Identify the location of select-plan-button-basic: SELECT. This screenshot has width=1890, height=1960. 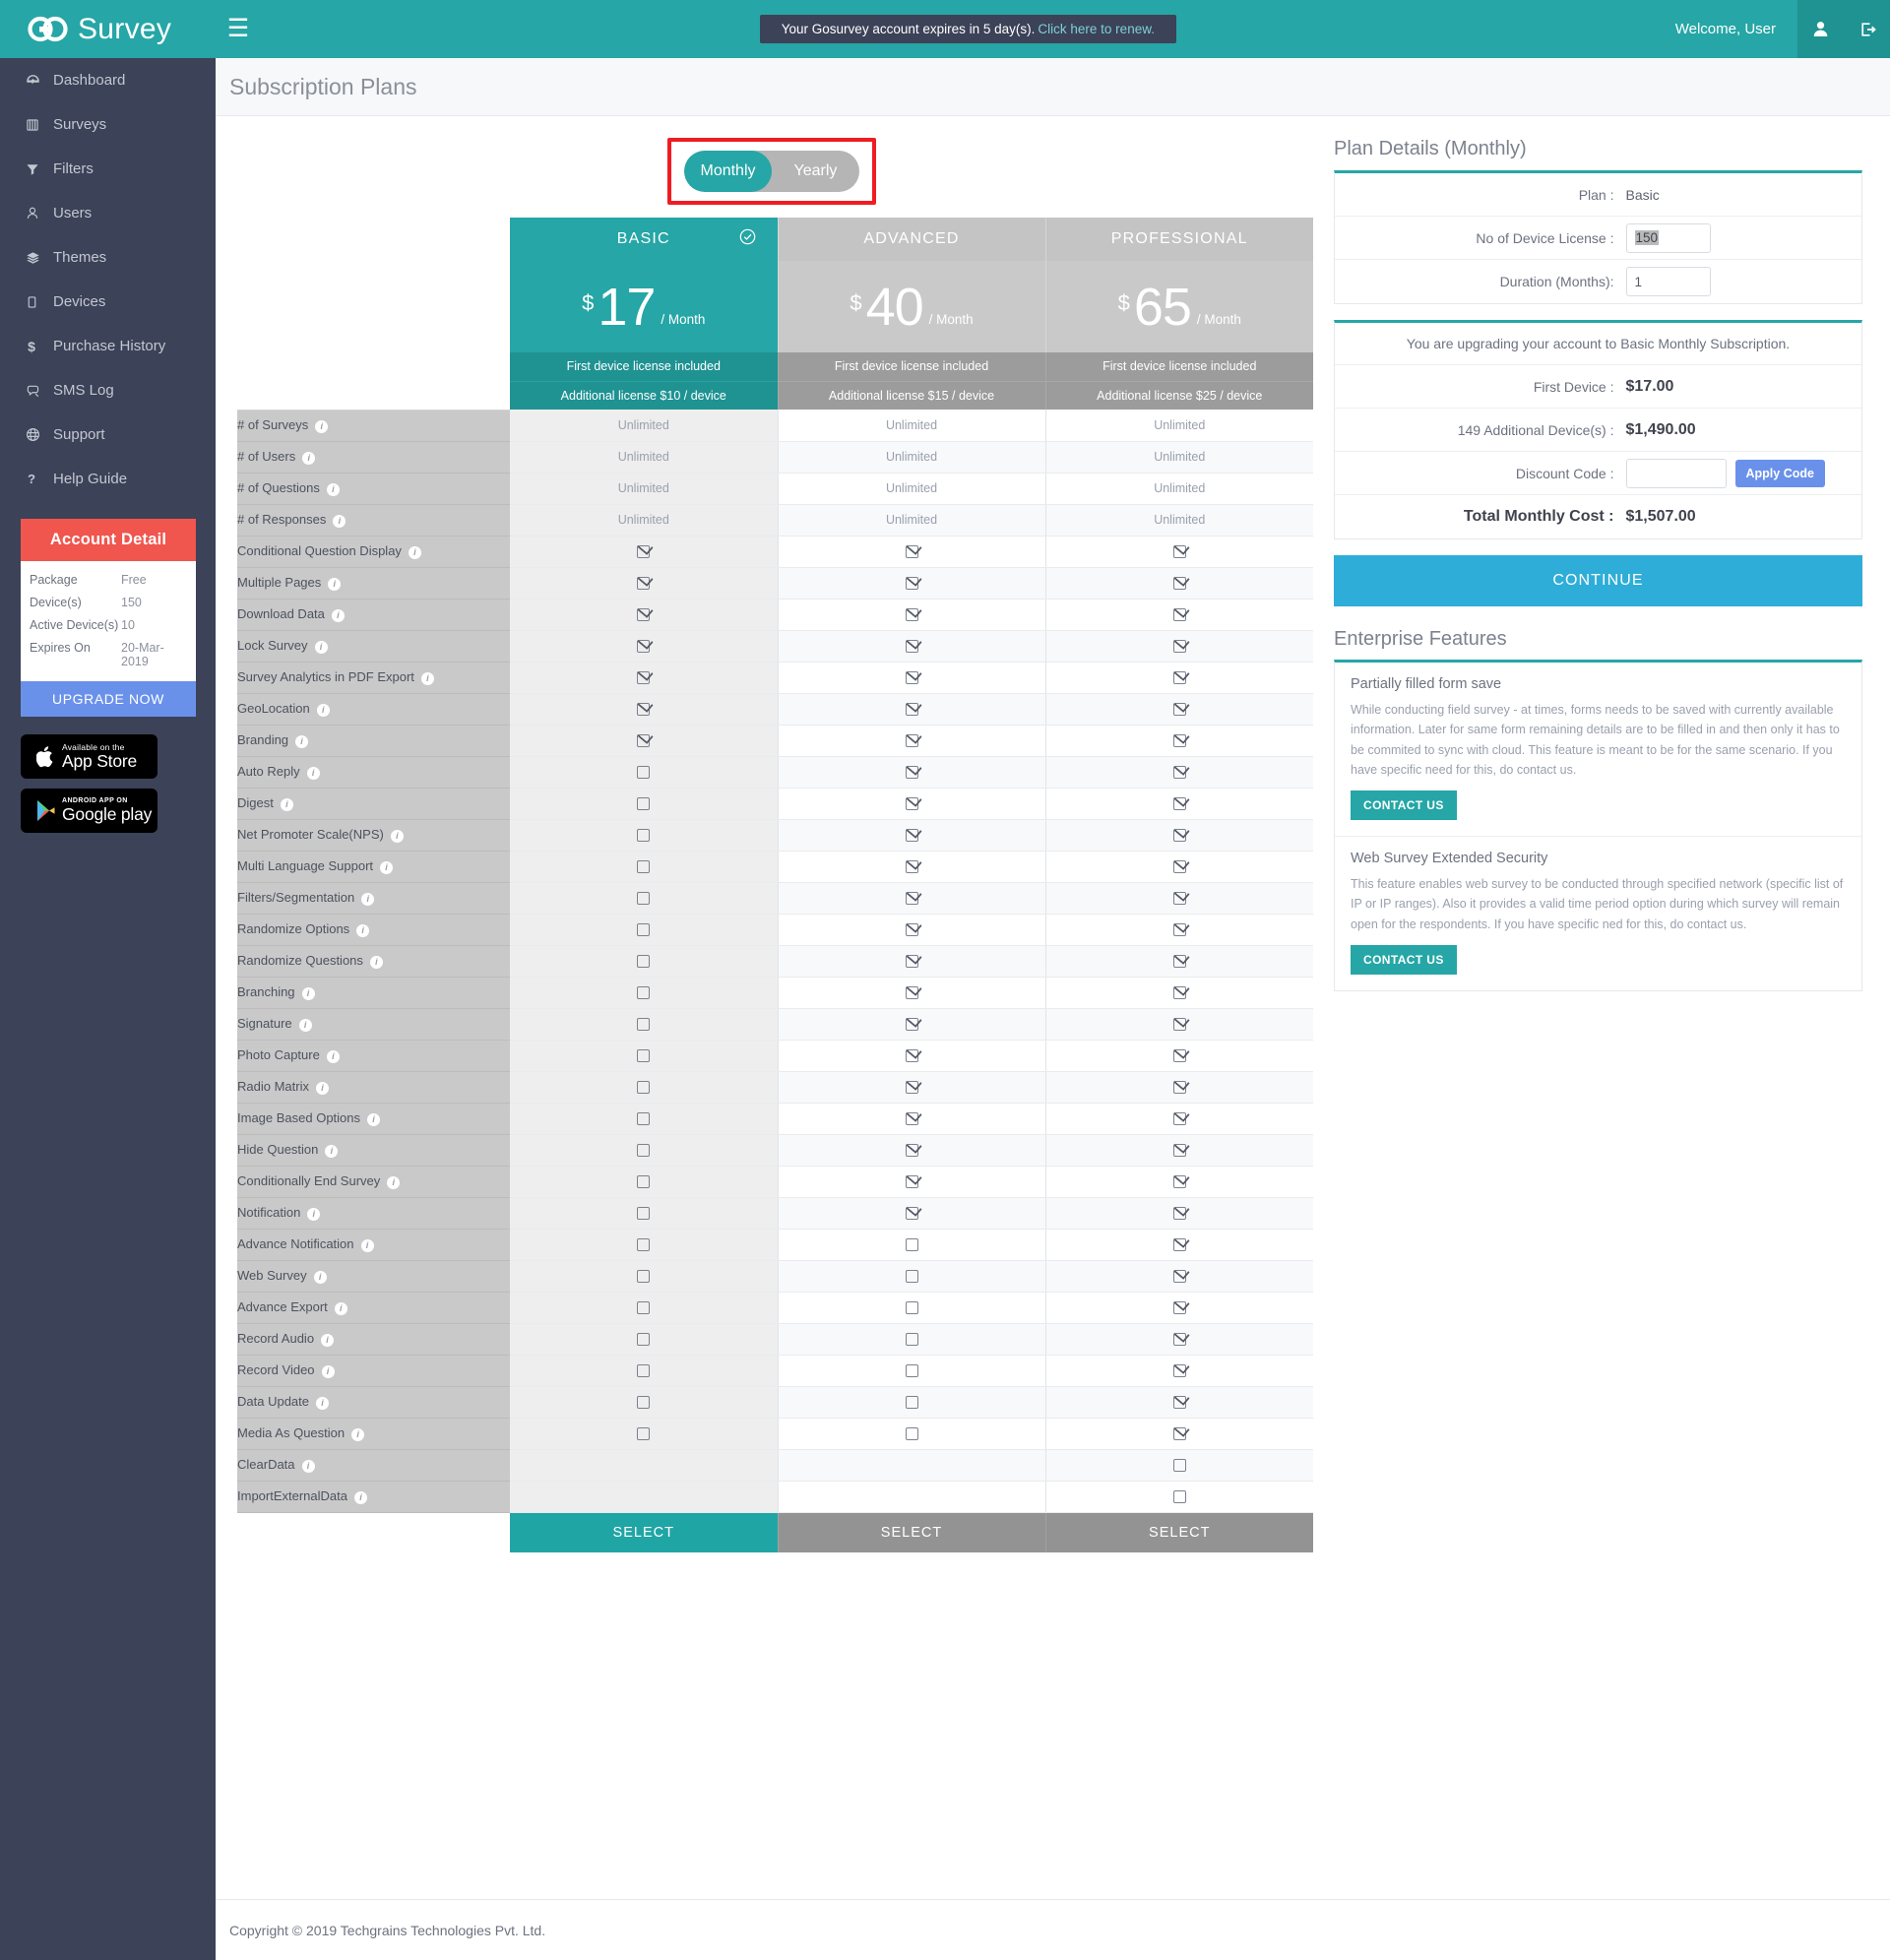
(644, 1532).